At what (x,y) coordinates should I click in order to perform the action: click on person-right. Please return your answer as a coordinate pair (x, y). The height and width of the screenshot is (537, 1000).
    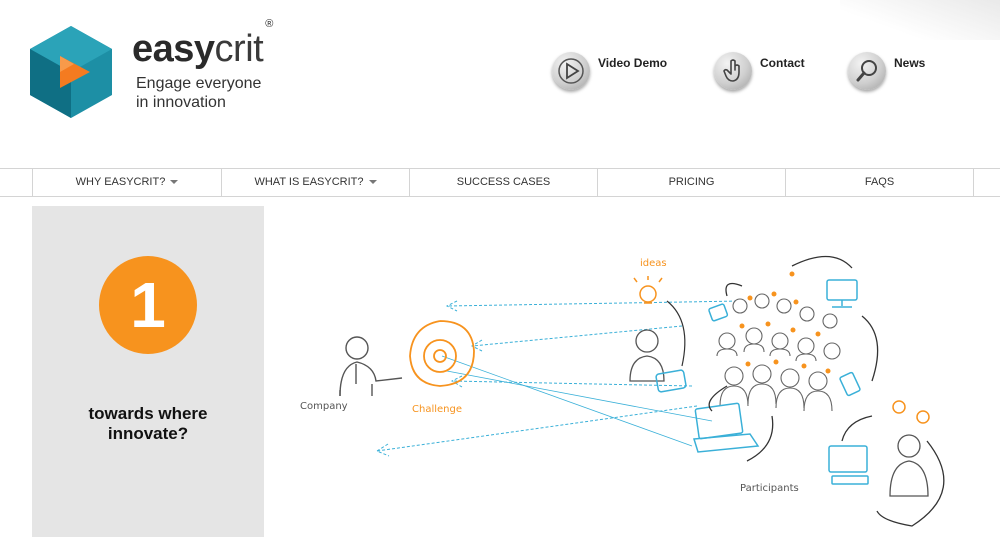
    Looking at the image, I should click on (909, 465).